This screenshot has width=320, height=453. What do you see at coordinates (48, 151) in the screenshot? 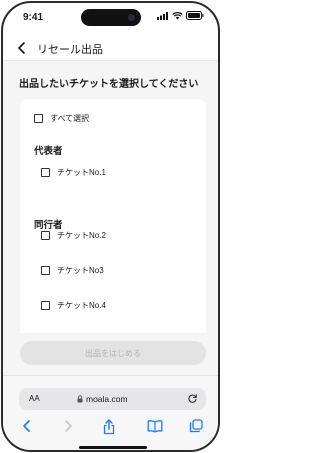
I see `section-label-representative: 代表者` at bounding box center [48, 151].